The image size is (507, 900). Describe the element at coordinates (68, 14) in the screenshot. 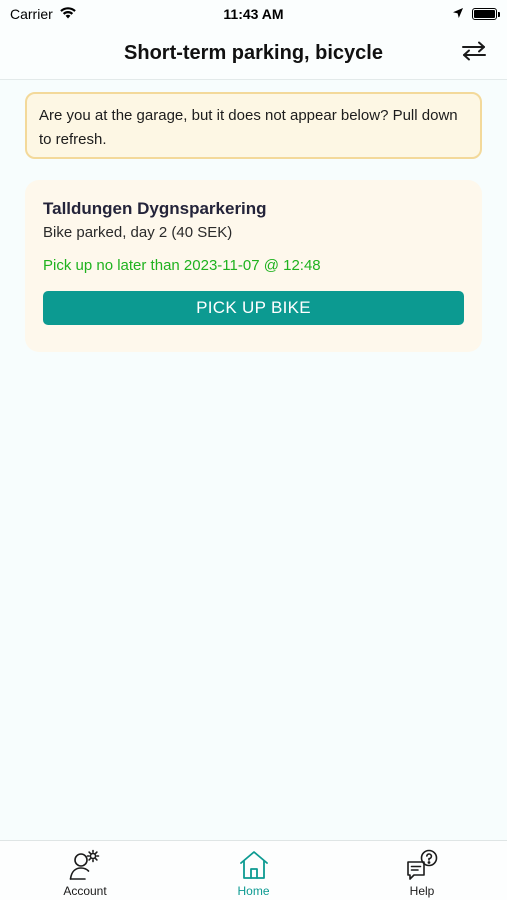

I see `wifi-icon` at that location.